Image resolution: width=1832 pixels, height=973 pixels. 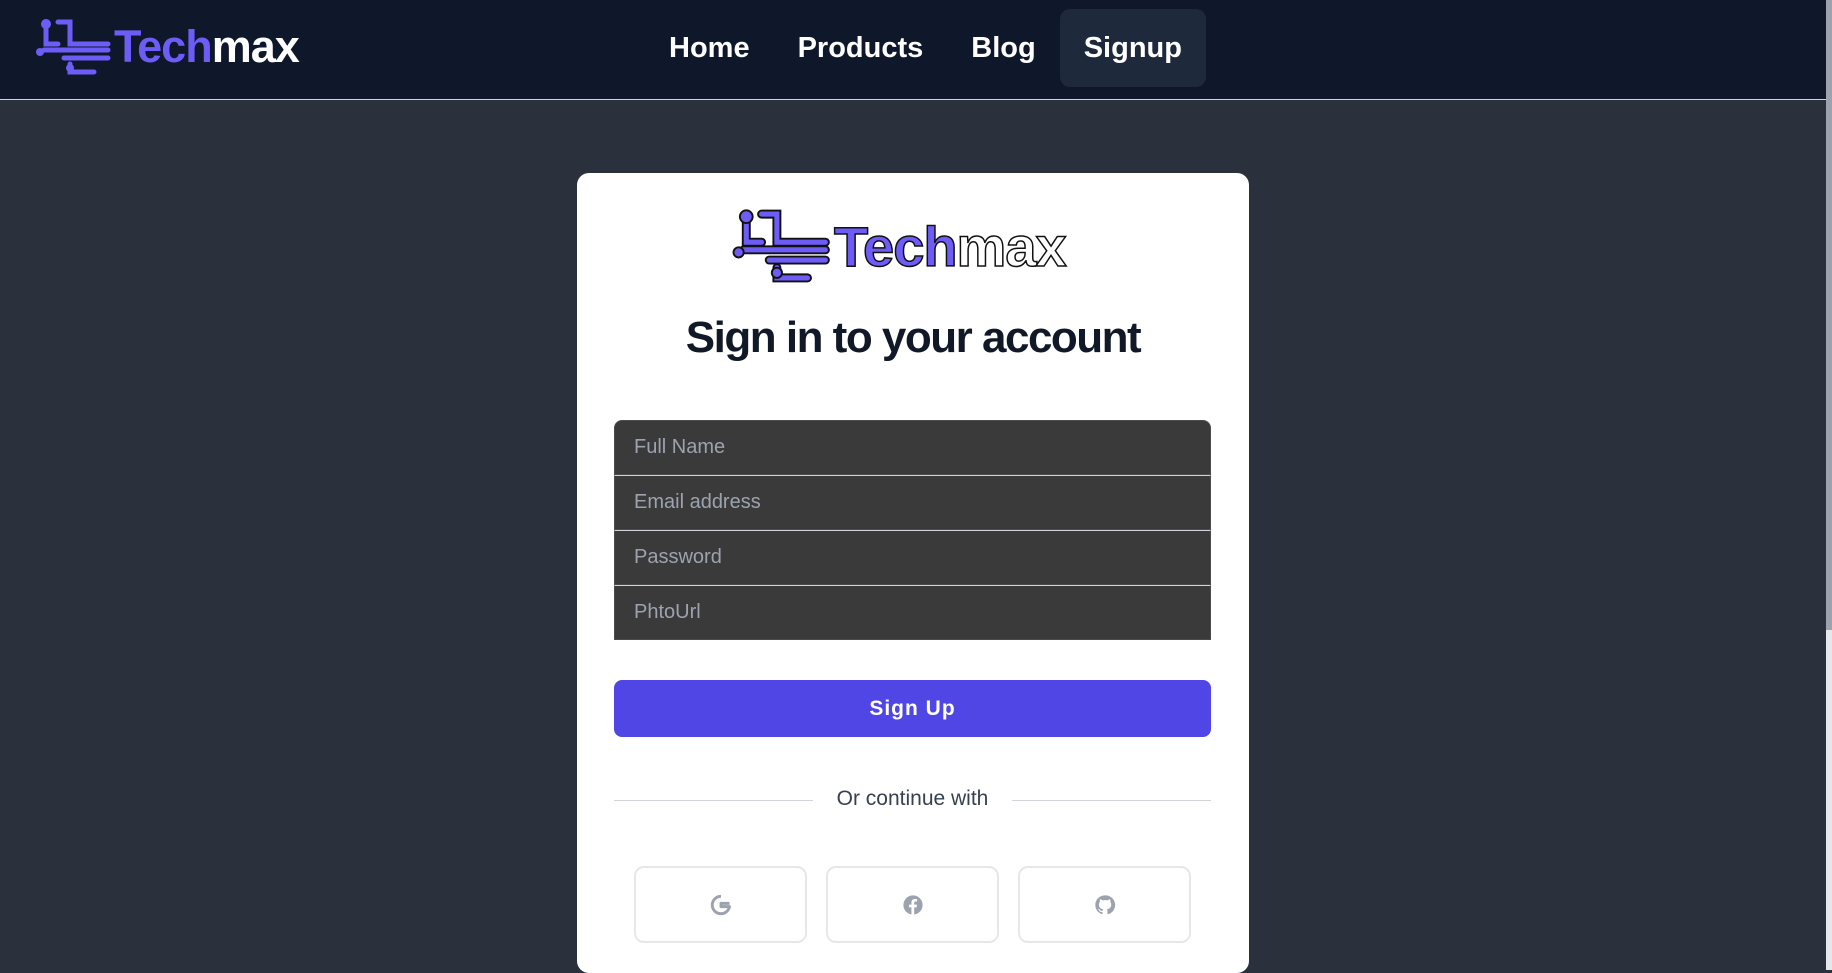 What do you see at coordinates (912, 708) in the screenshot?
I see `sign-up-button: Sign Up` at bounding box center [912, 708].